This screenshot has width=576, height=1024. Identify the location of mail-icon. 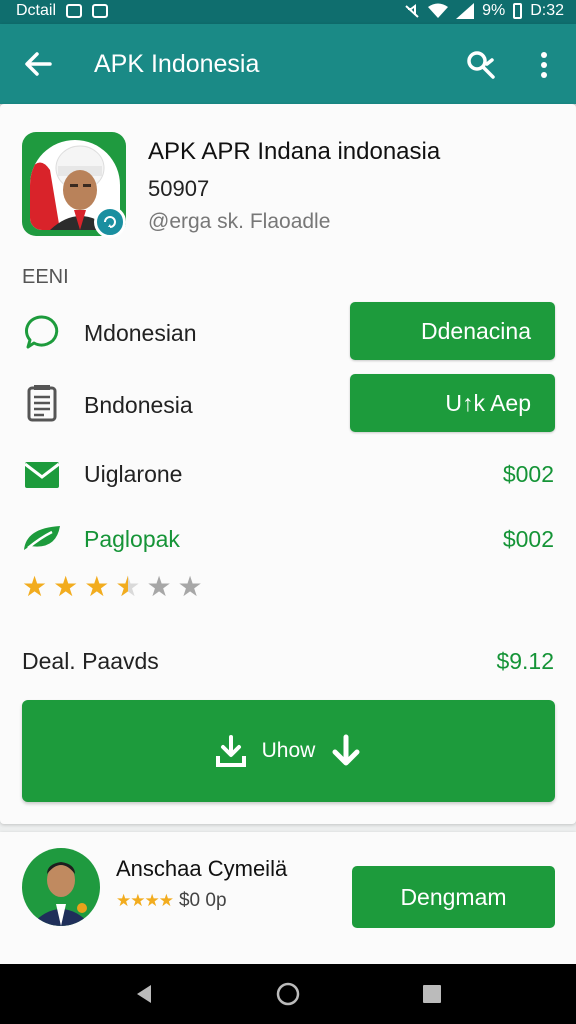
(42, 474).